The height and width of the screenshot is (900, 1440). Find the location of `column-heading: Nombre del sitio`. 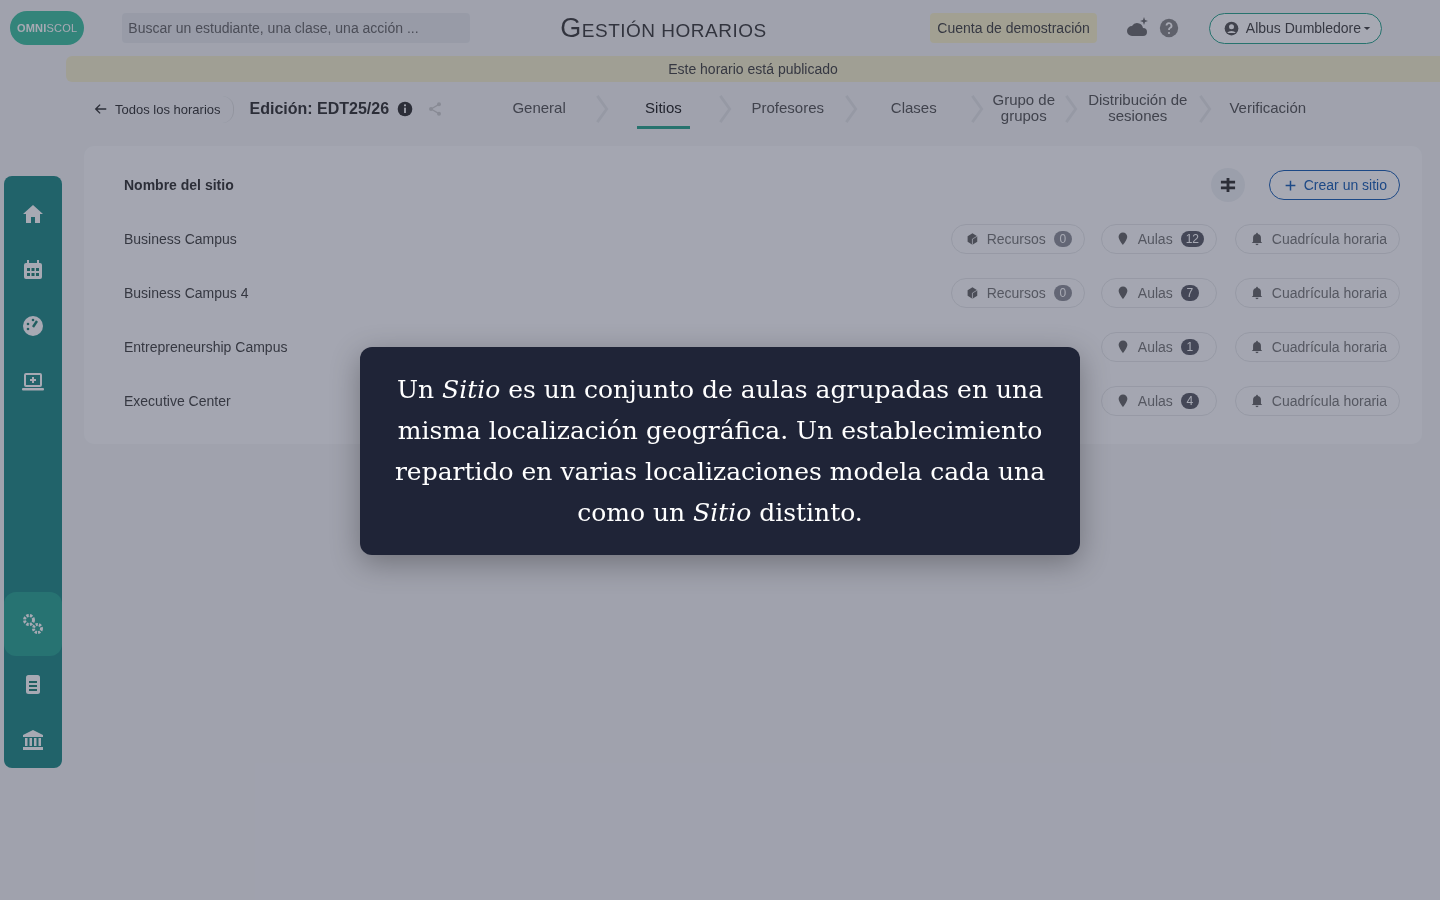

column-heading: Nombre del sitio is located at coordinates (179, 185).